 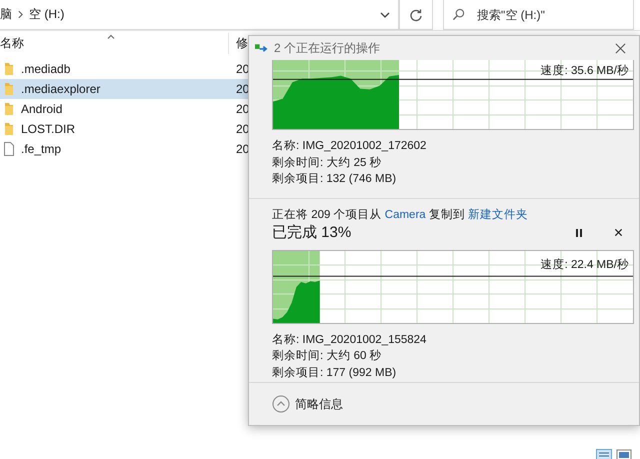 I want to click on detail-line: 名称: IMG_20201002_172602, so click(x=350, y=146).